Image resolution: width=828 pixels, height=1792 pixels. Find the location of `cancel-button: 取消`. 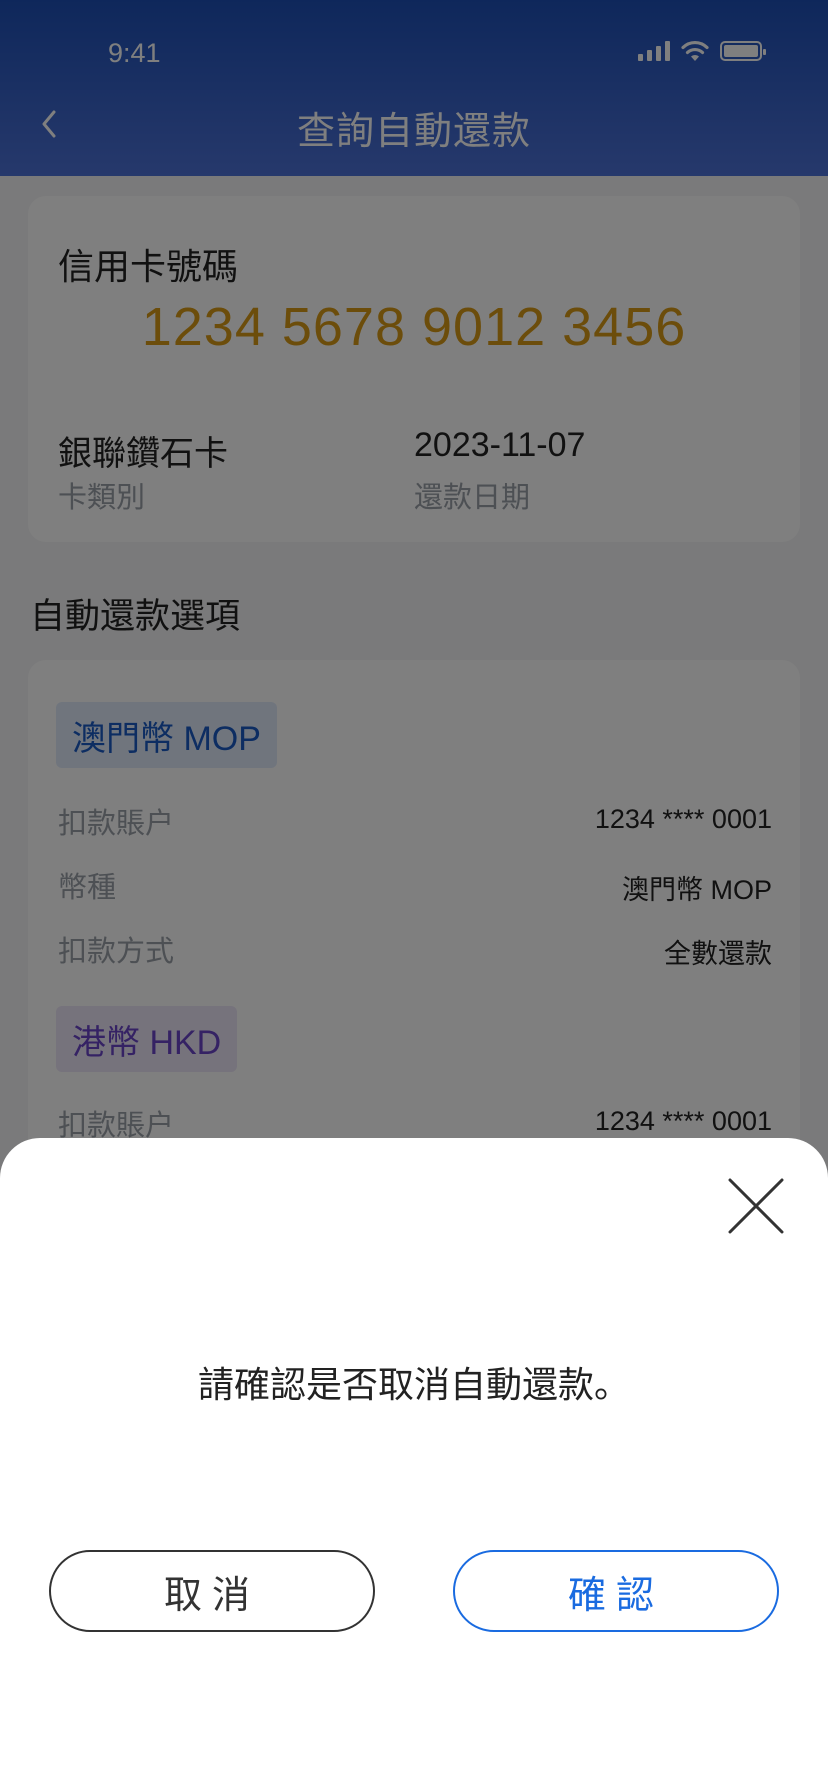

cancel-button: 取消 is located at coordinates (212, 1591).